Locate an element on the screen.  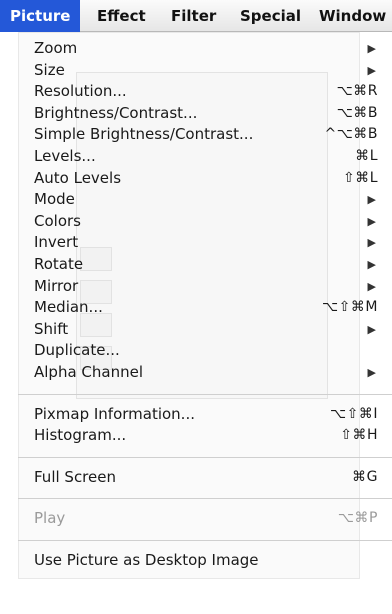
menu-item-play: Play ⌥⌘P is located at coordinates (205, 519).